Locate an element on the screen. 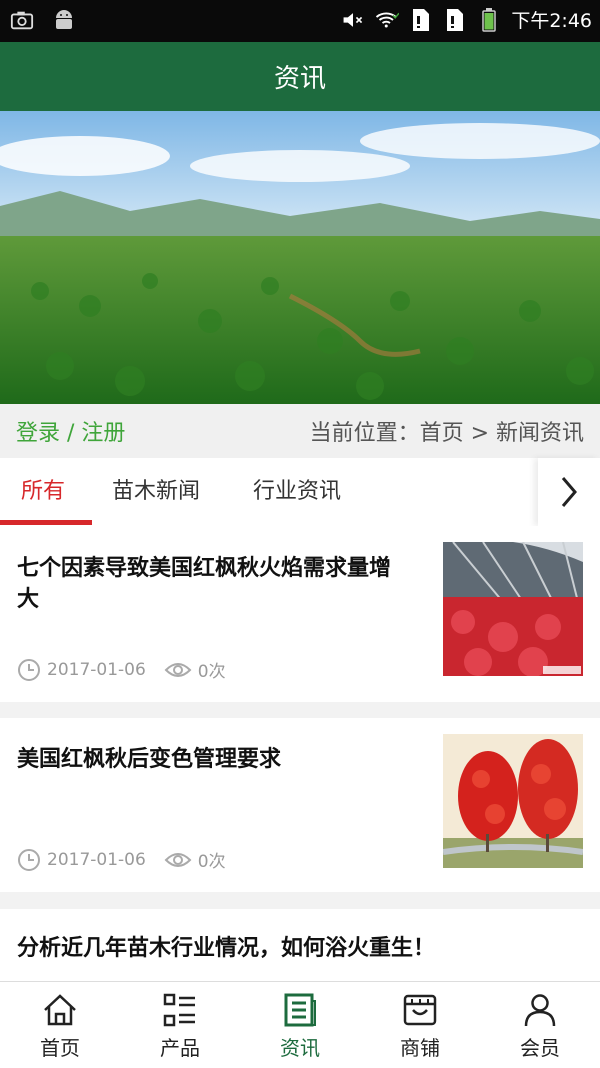 This screenshot has height=1068, width=600. breadcrumb-bar: 登录 / 注册 当前位置：首页 > 新闻资讯 is located at coordinates (300, 431).